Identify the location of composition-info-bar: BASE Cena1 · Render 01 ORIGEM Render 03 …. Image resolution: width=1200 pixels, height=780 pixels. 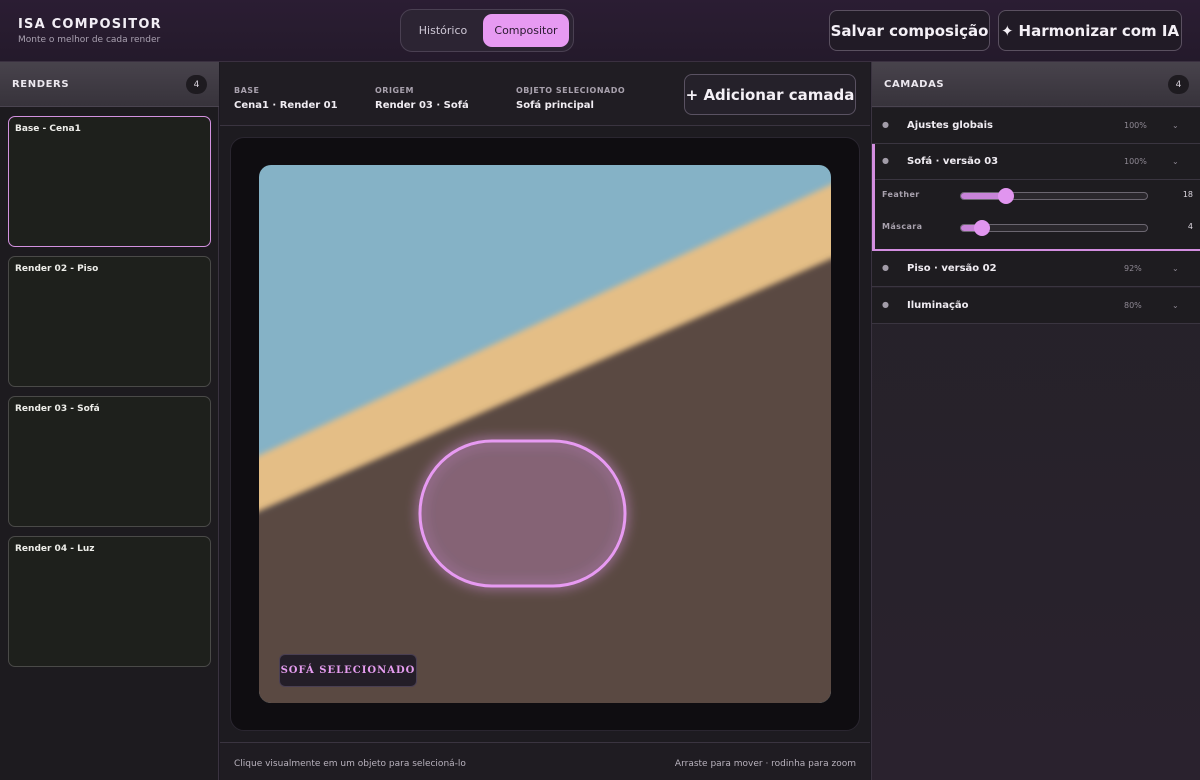
(545, 94).